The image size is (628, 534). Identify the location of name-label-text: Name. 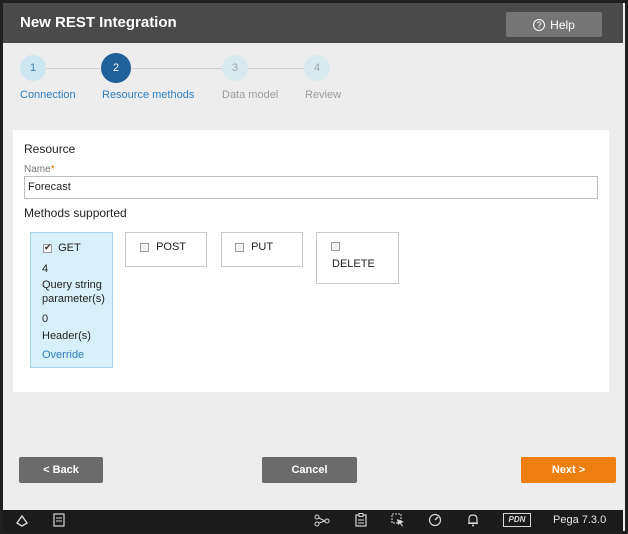
(37, 169).